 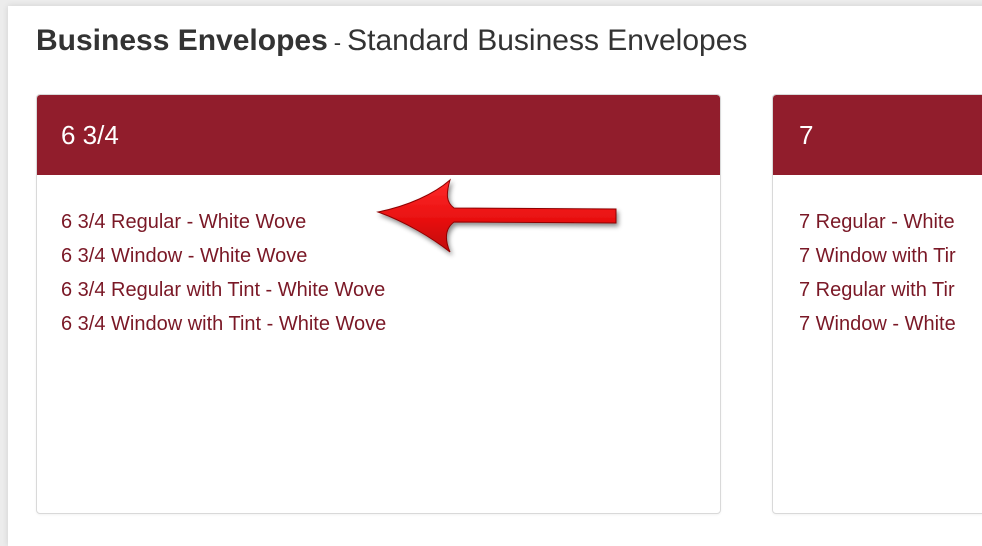 I want to click on product-link: 7 Regular - White, so click(x=890, y=222).